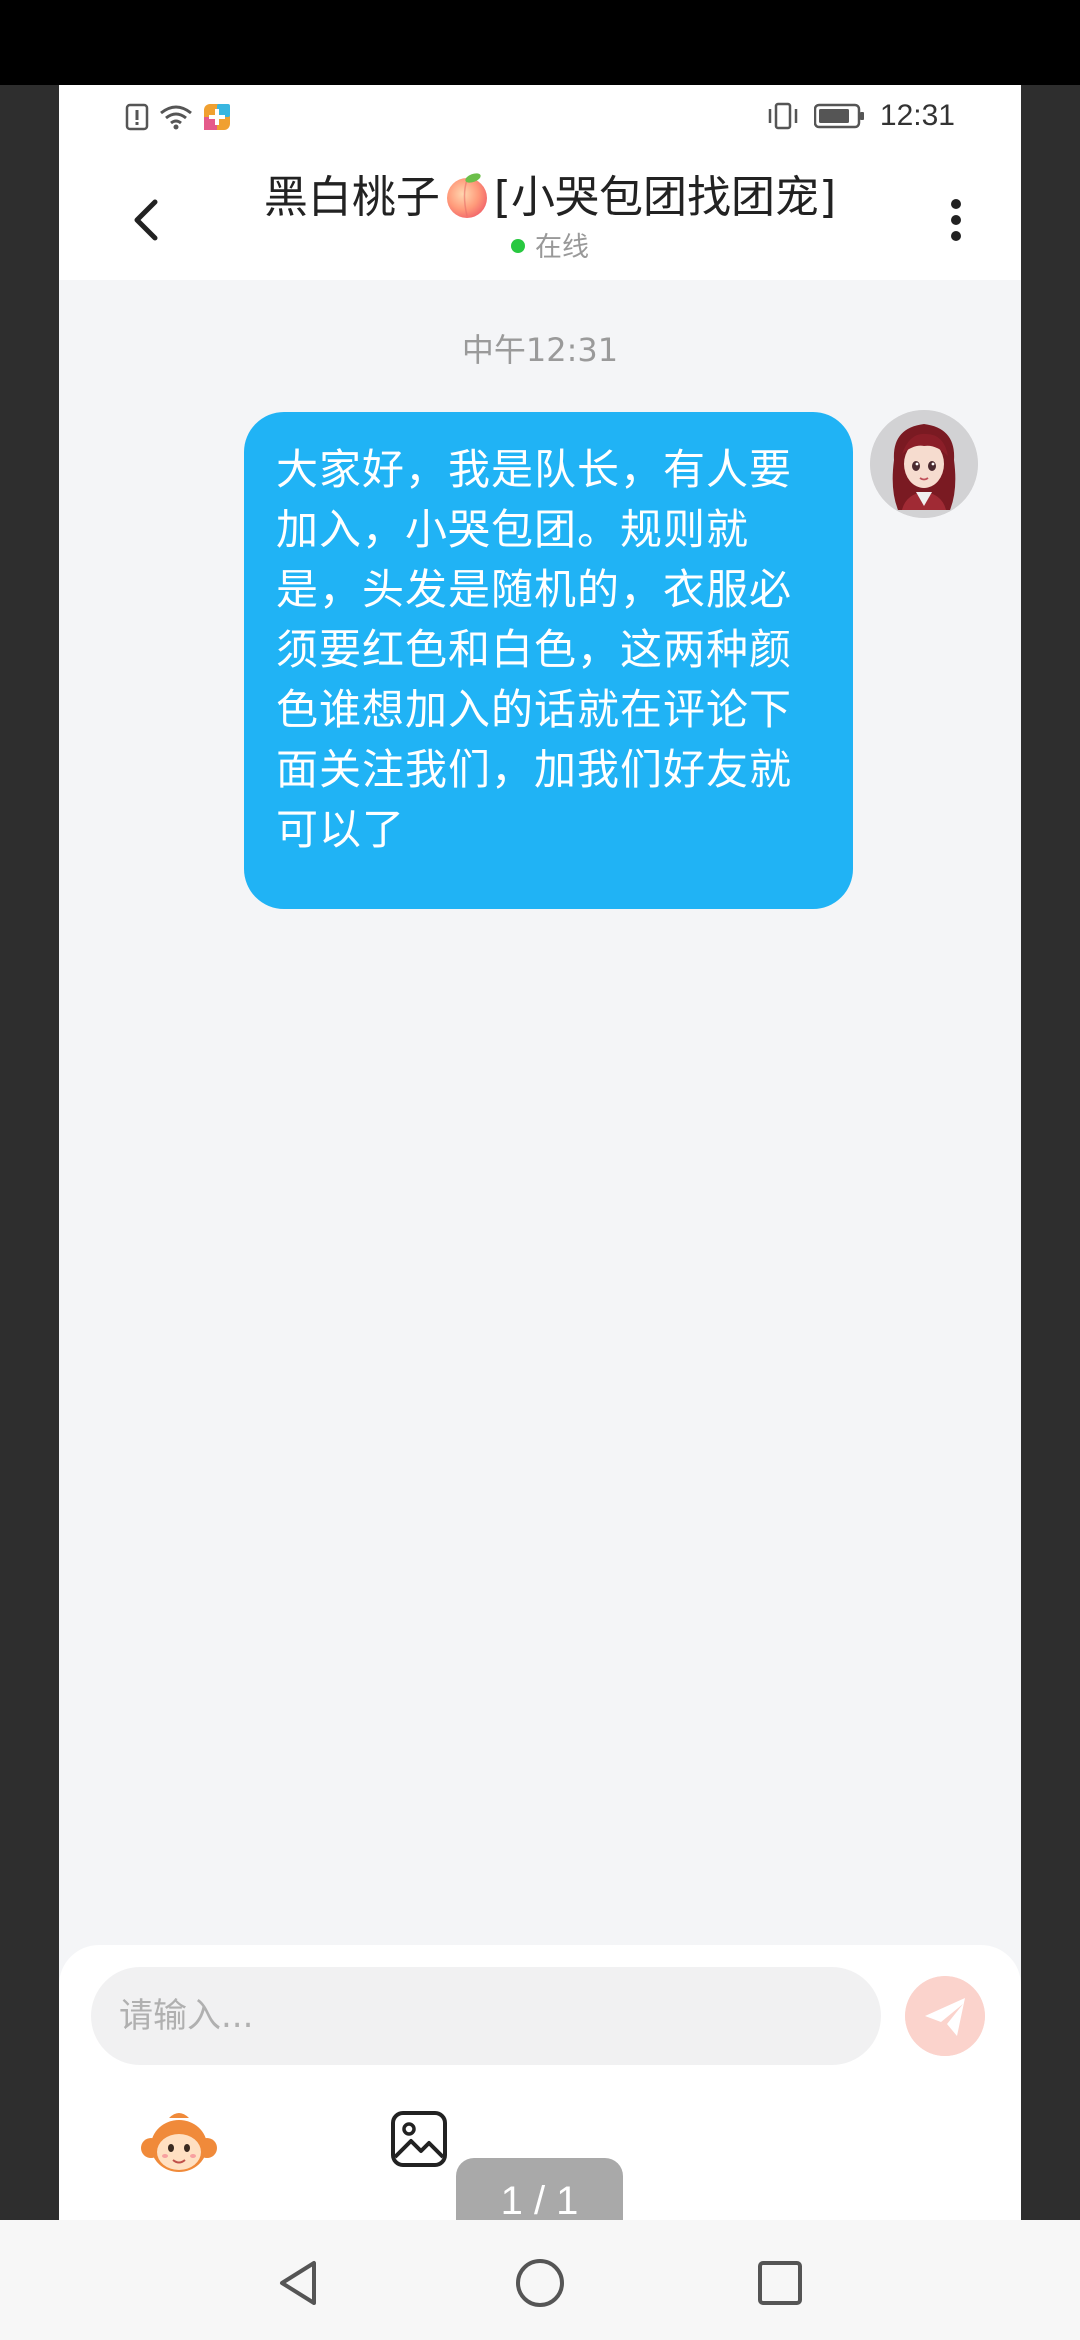 The image size is (1080, 2340). What do you see at coordinates (29, 1152) in the screenshot?
I see `left-overlay` at bounding box center [29, 1152].